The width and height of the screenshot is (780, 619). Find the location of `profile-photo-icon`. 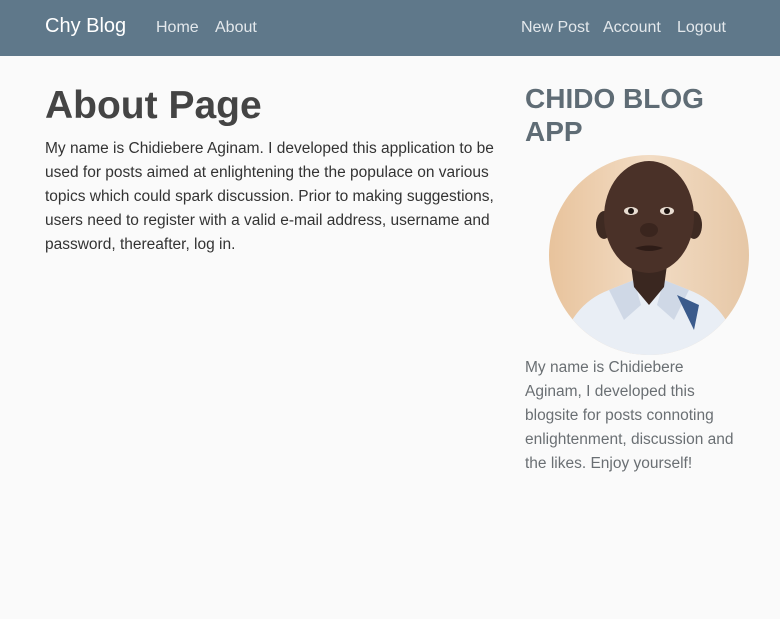

profile-photo-icon is located at coordinates (649, 255).